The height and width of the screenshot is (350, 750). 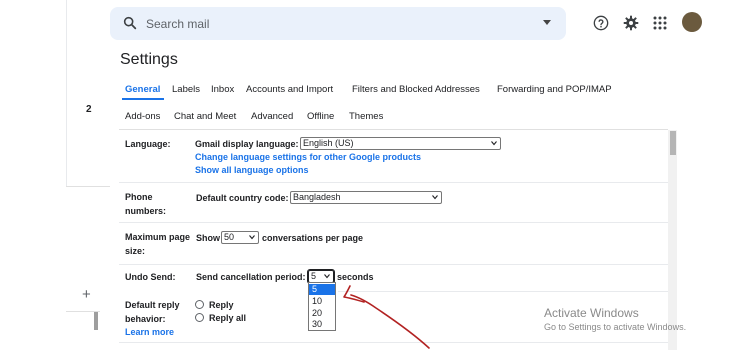 I want to click on activate-windows-subtitle: Go to Settings to activate Windows., so click(x=615, y=327).